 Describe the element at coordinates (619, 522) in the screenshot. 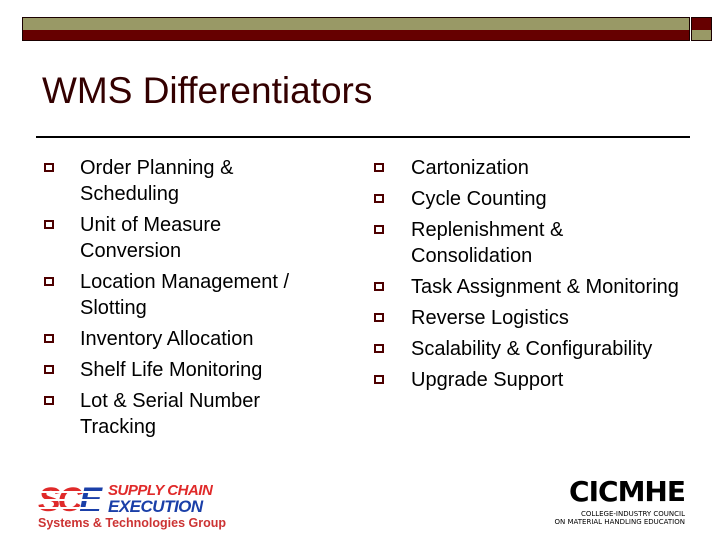

I see `cicmhe-logo-caption-2: ON MATERIAL HANDLING EDUCATION` at that location.